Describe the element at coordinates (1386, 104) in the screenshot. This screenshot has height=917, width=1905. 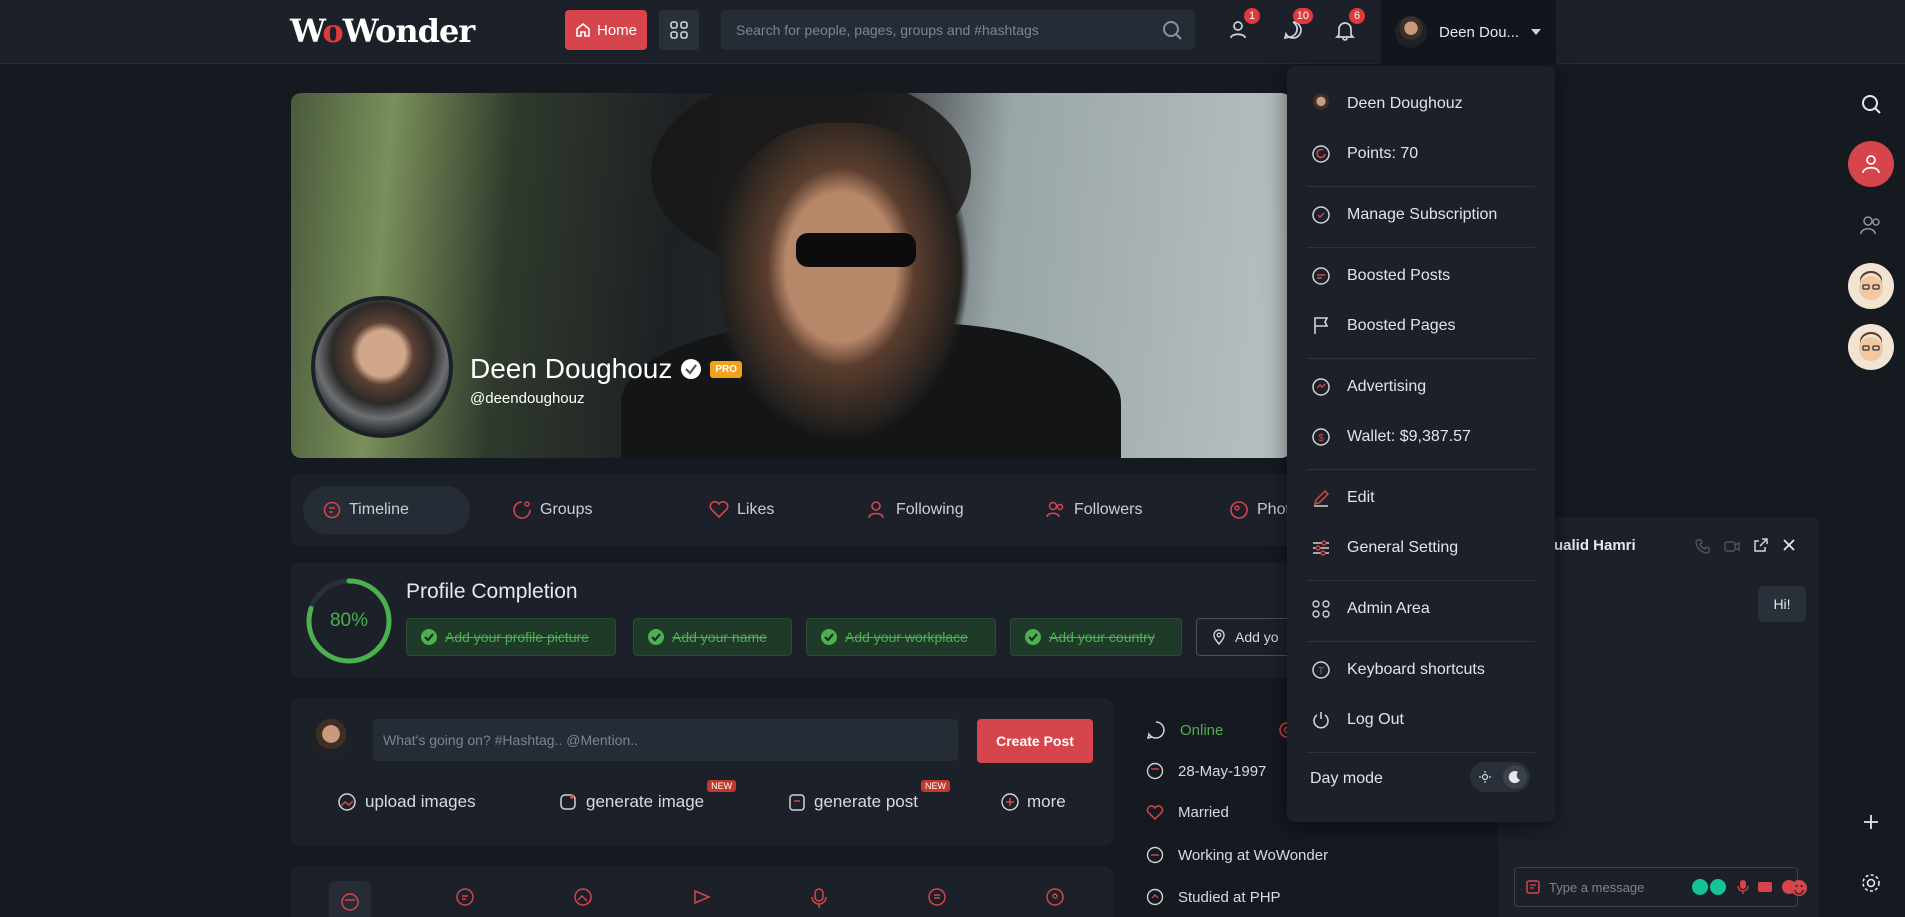
I see `menu-item-profile: Deen Doughouz` at that location.